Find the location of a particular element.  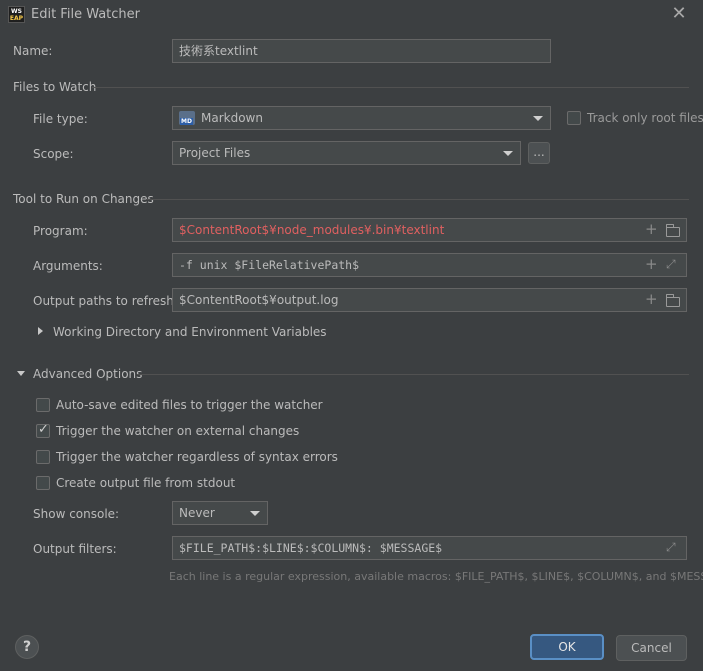

arguments-input: -f unix $FileRelativePath$ is located at coordinates (429, 265).